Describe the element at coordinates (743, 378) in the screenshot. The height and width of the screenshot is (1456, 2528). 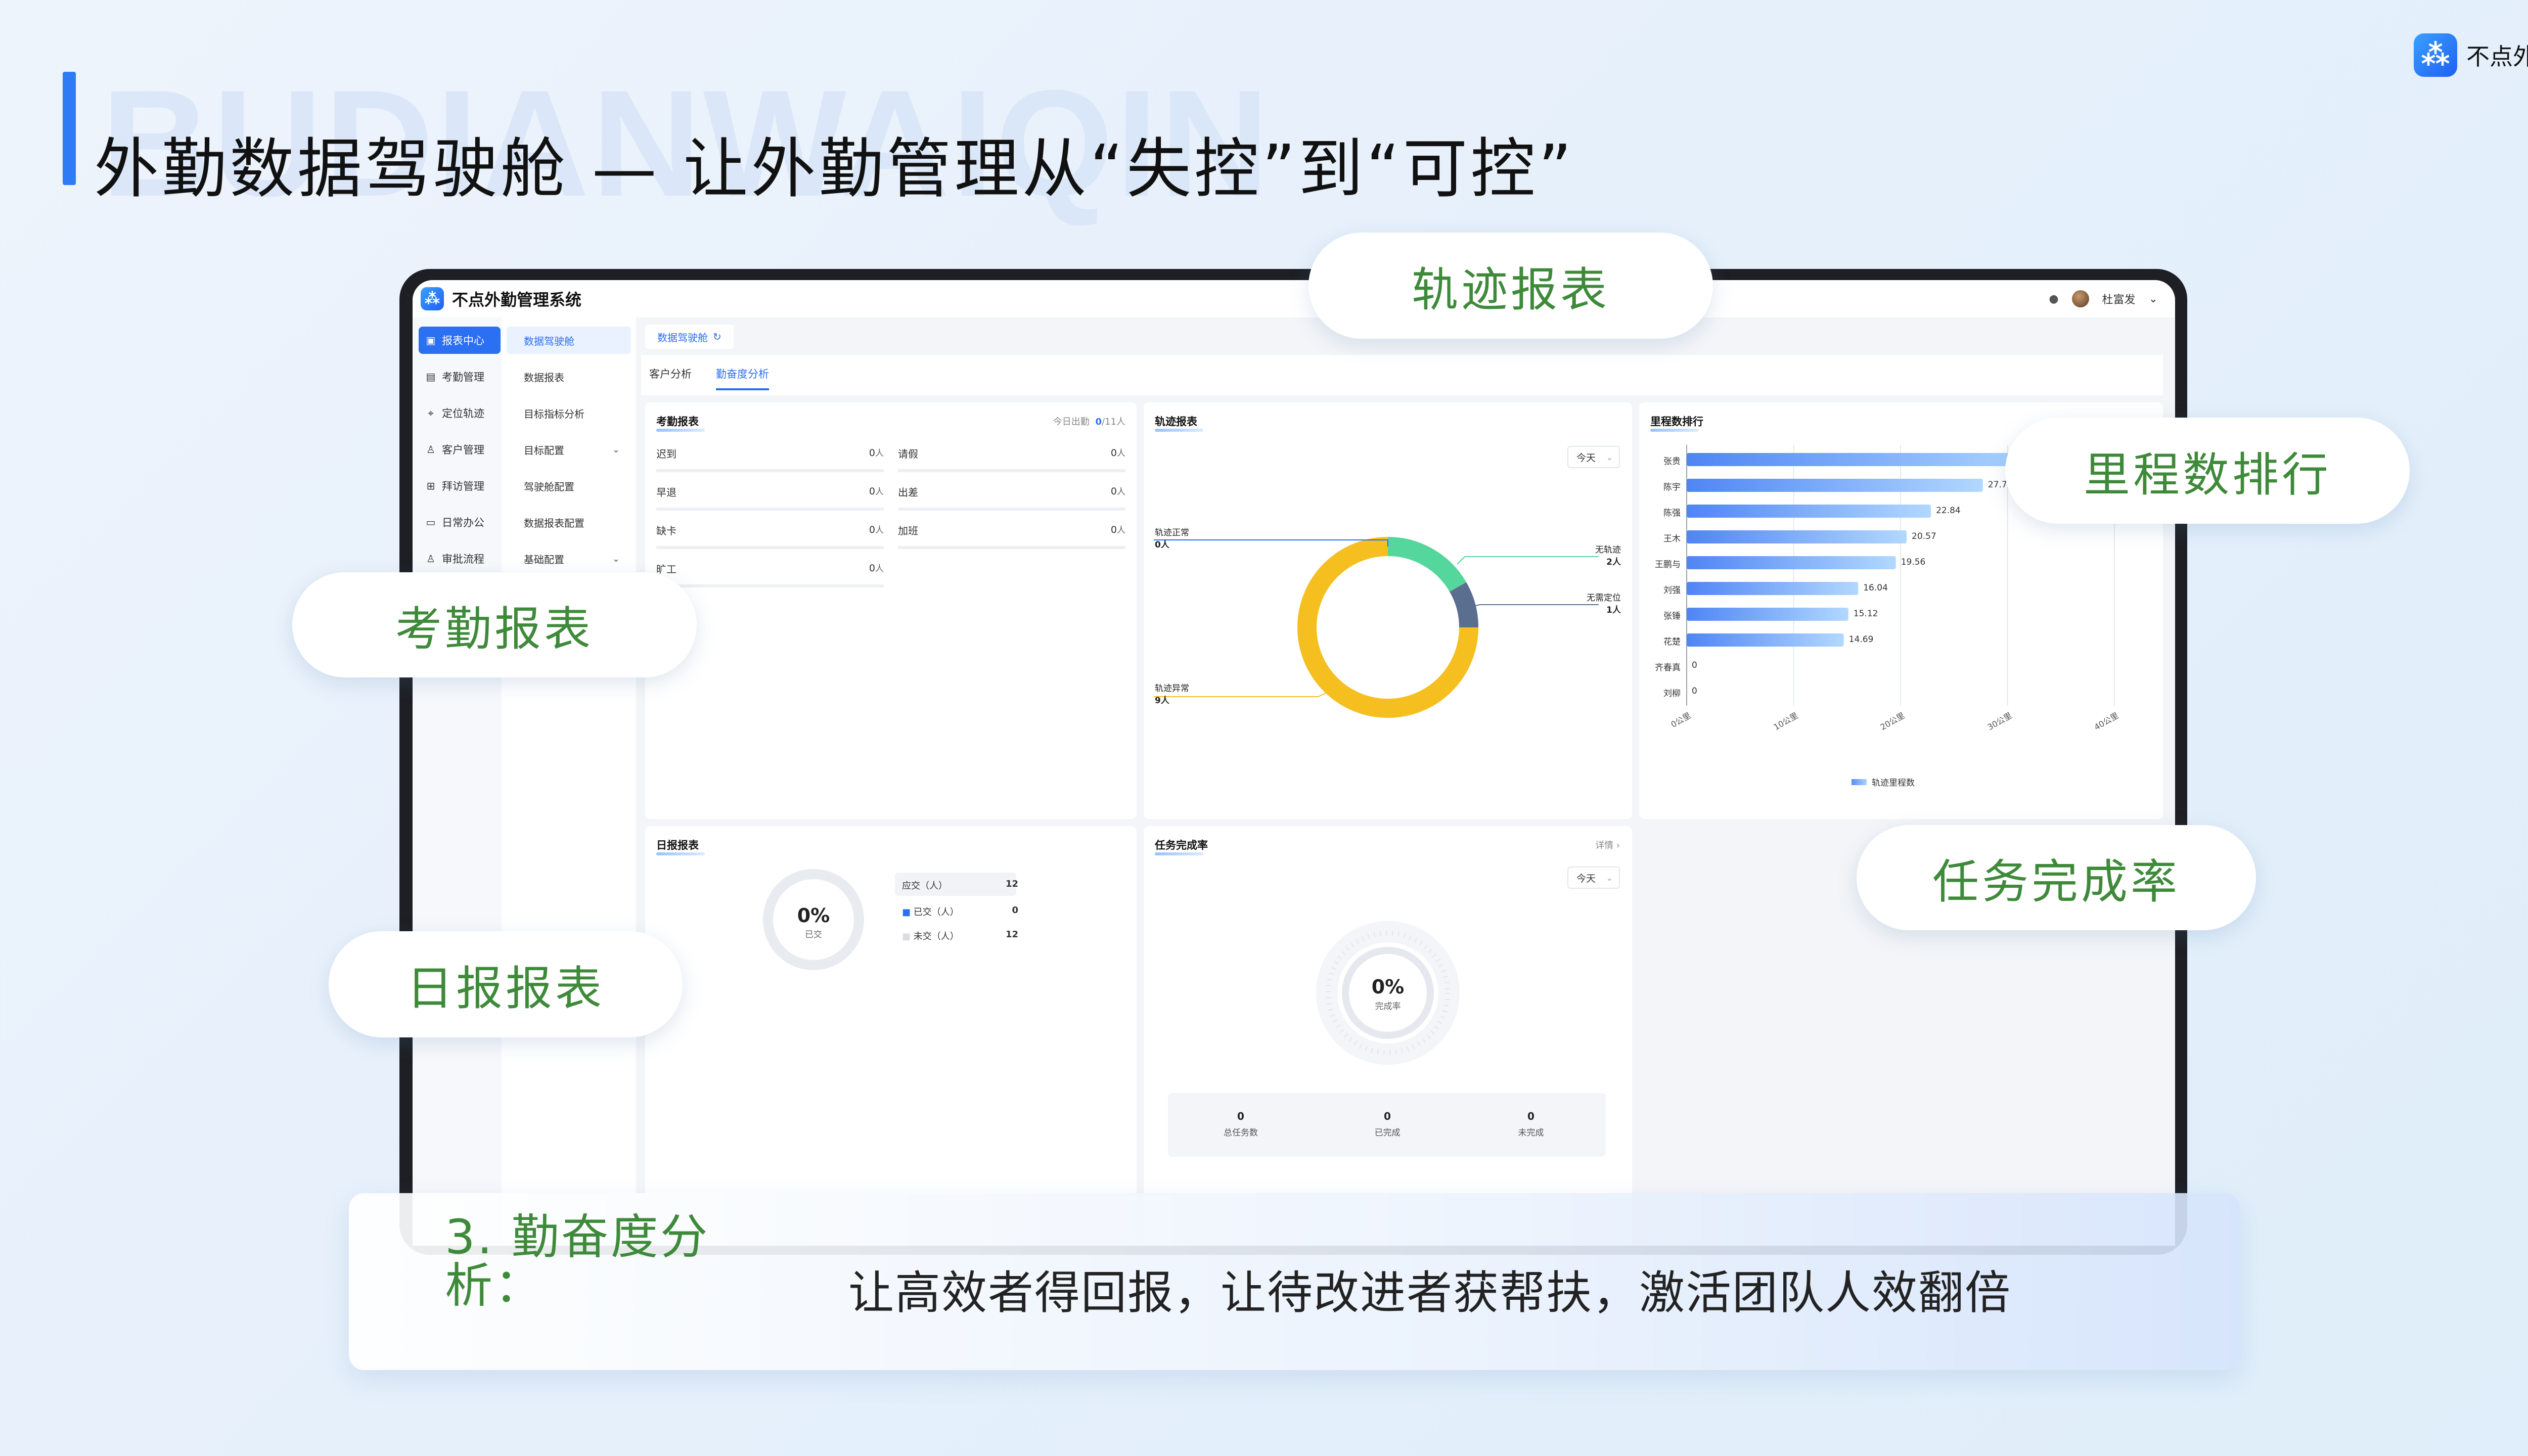
I see `tab-diligence-analysis: 勤奋度分析` at that location.